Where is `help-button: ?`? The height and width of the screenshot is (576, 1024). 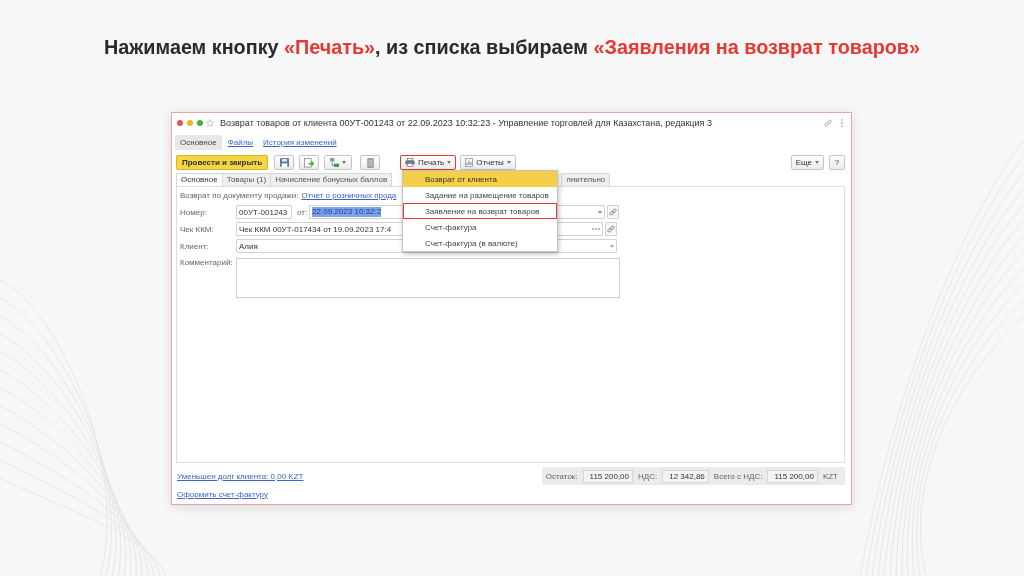
help-button: ? is located at coordinates (837, 162).